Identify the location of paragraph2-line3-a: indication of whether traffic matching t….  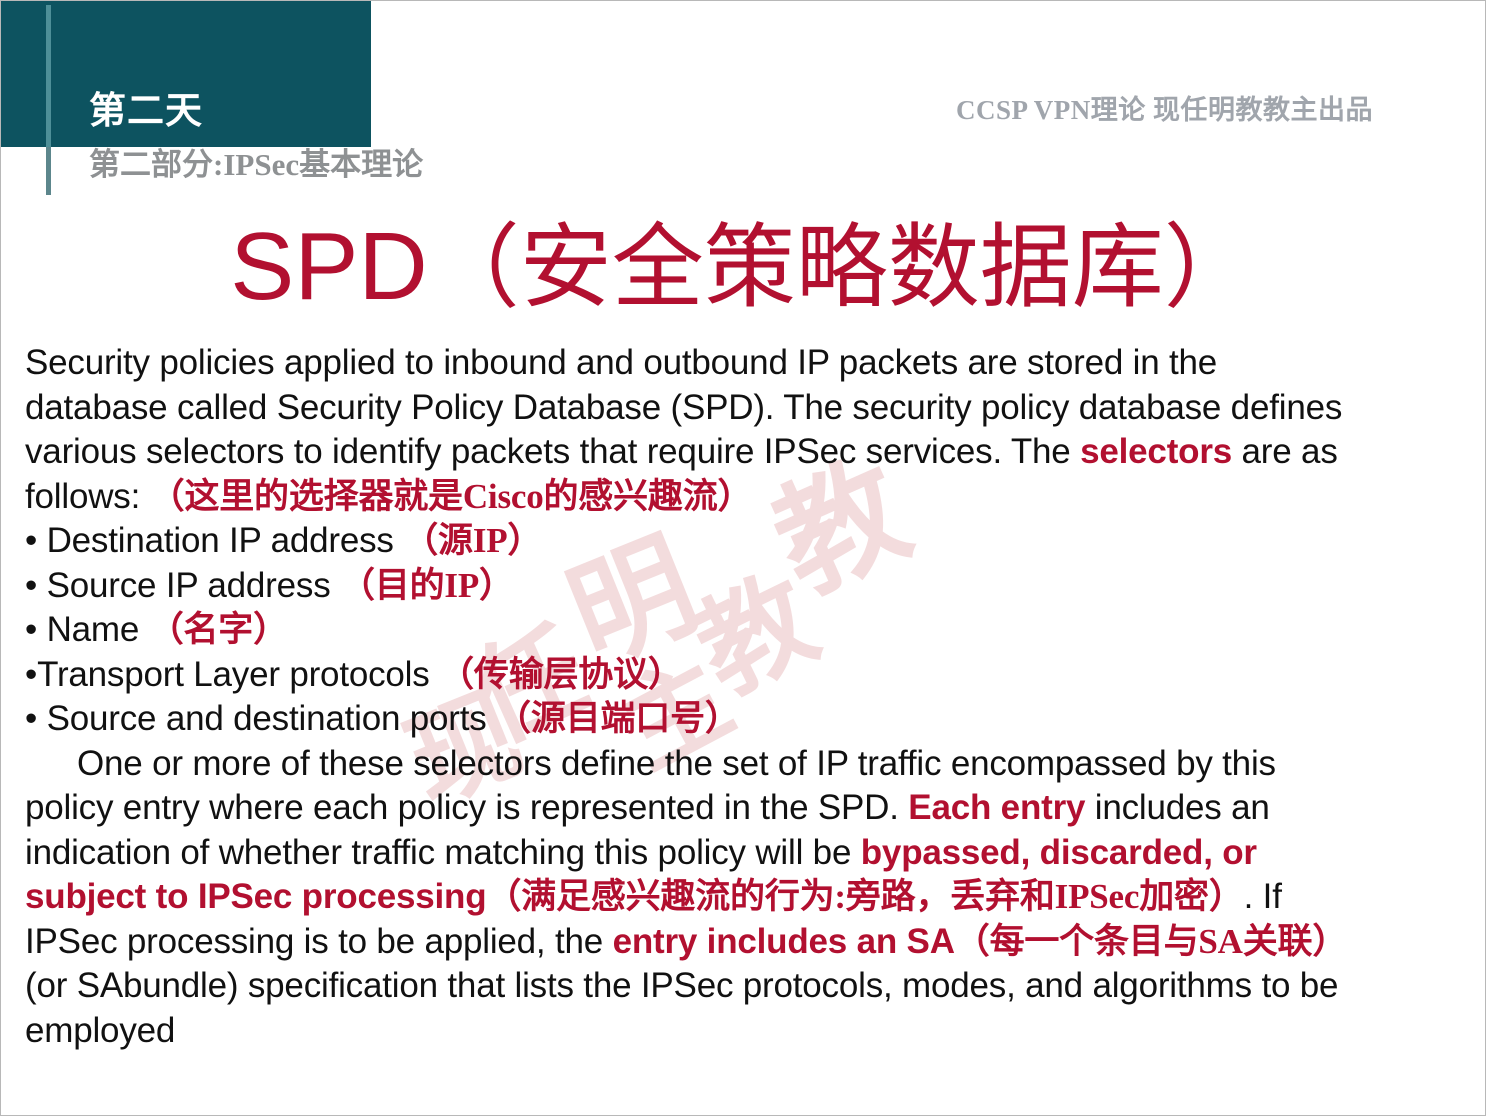
(443, 852).